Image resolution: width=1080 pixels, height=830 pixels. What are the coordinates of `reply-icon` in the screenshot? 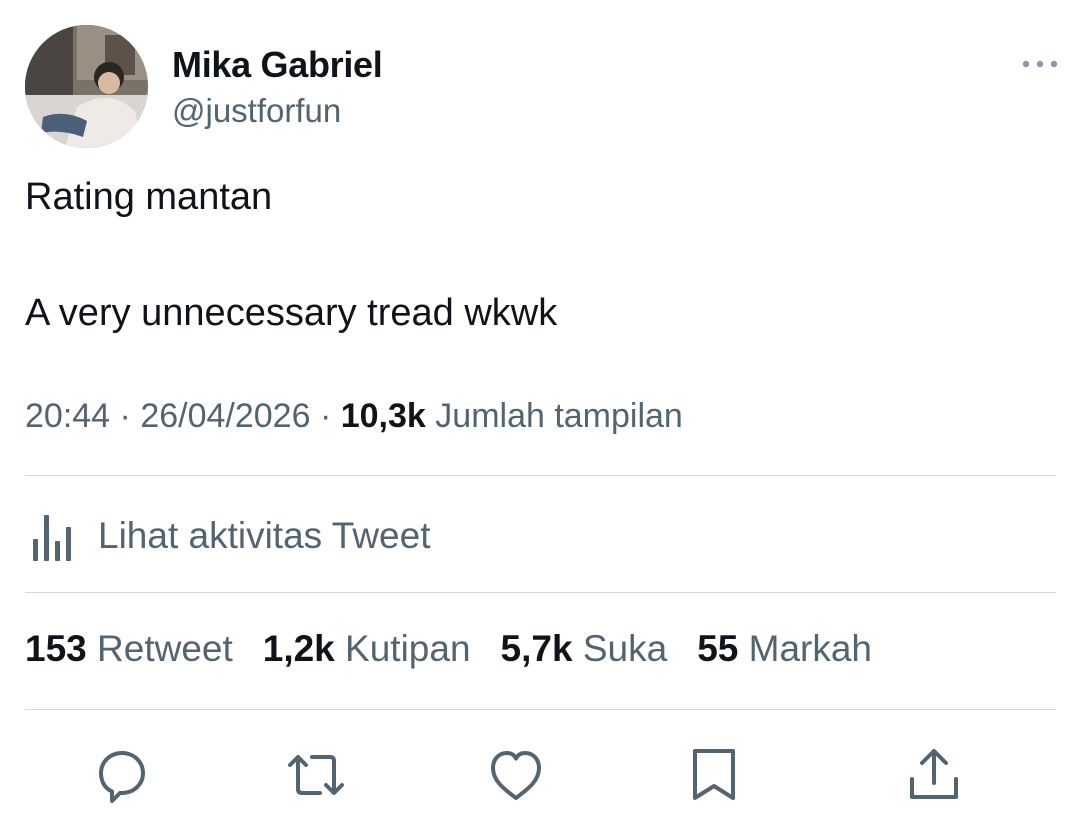 It's located at (122, 775).